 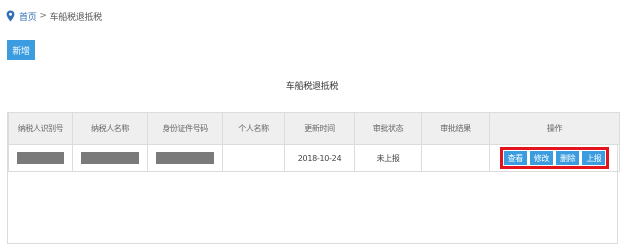 I want to click on cell-actions: 查看 修改 删除 上报, so click(x=554, y=158).